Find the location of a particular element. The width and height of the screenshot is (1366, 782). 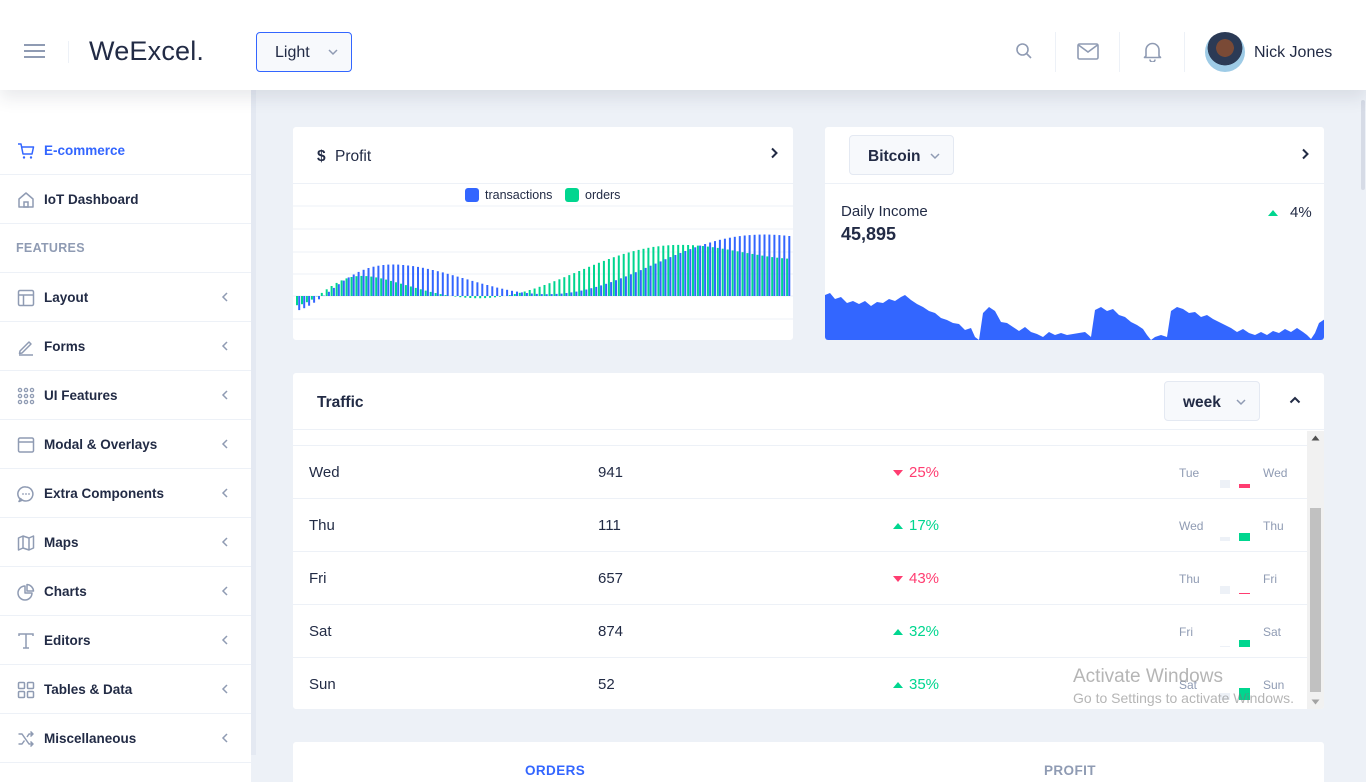

page-scrollbar is located at coordinates (1363, 436).